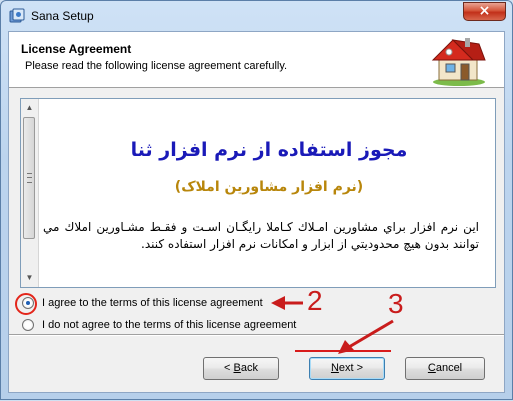  I want to click on next-rest: ext >, so click(351, 368).